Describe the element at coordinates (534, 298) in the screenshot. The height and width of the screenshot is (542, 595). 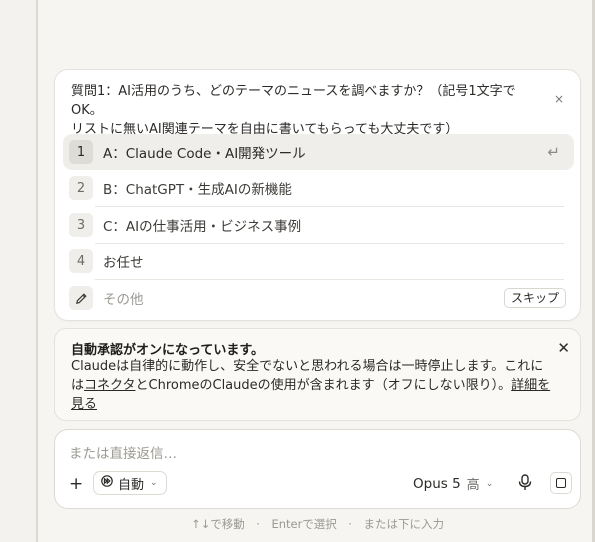
I see `skip-button: スキップ` at that location.